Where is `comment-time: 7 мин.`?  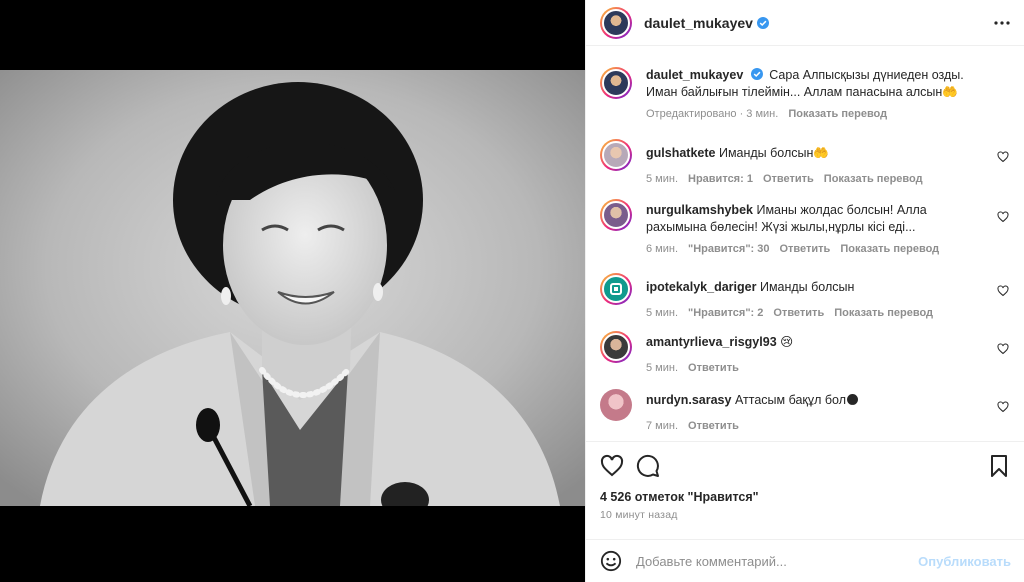
comment-time: 7 мин. is located at coordinates (662, 426).